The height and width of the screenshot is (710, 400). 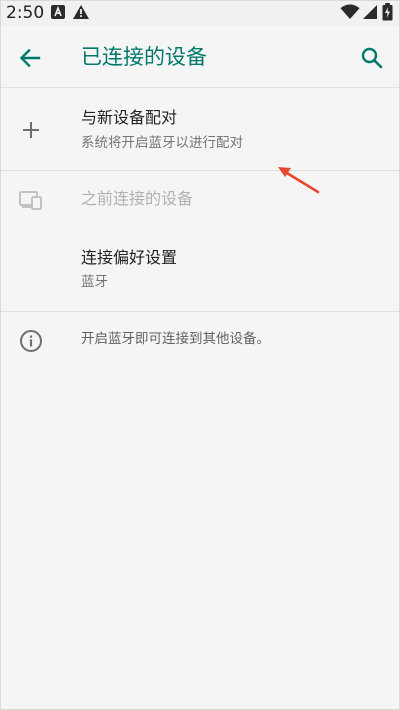 What do you see at coordinates (300, 180) in the screenshot?
I see `red-arrow-icon` at bounding box center [300, 180].